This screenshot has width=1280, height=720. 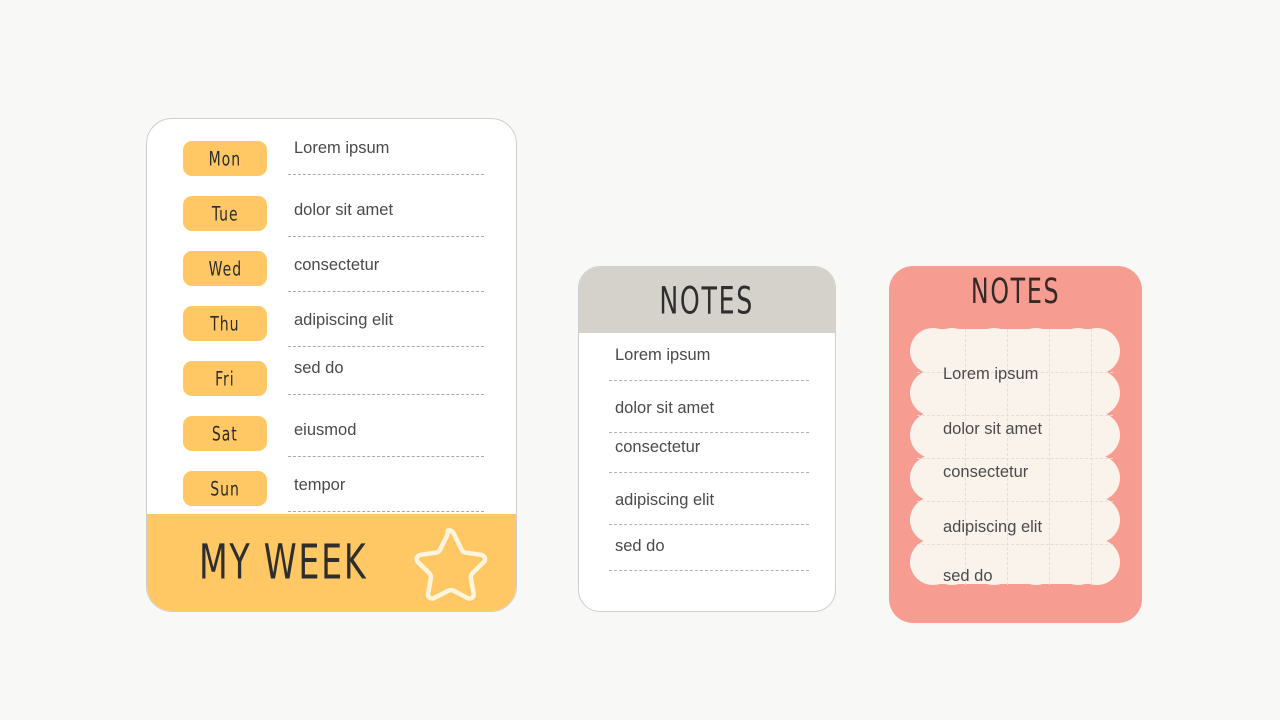 What do you see at coordinates (451, 564) in the screenshot?
I see `star-icon` at bounding box center [451, 564].